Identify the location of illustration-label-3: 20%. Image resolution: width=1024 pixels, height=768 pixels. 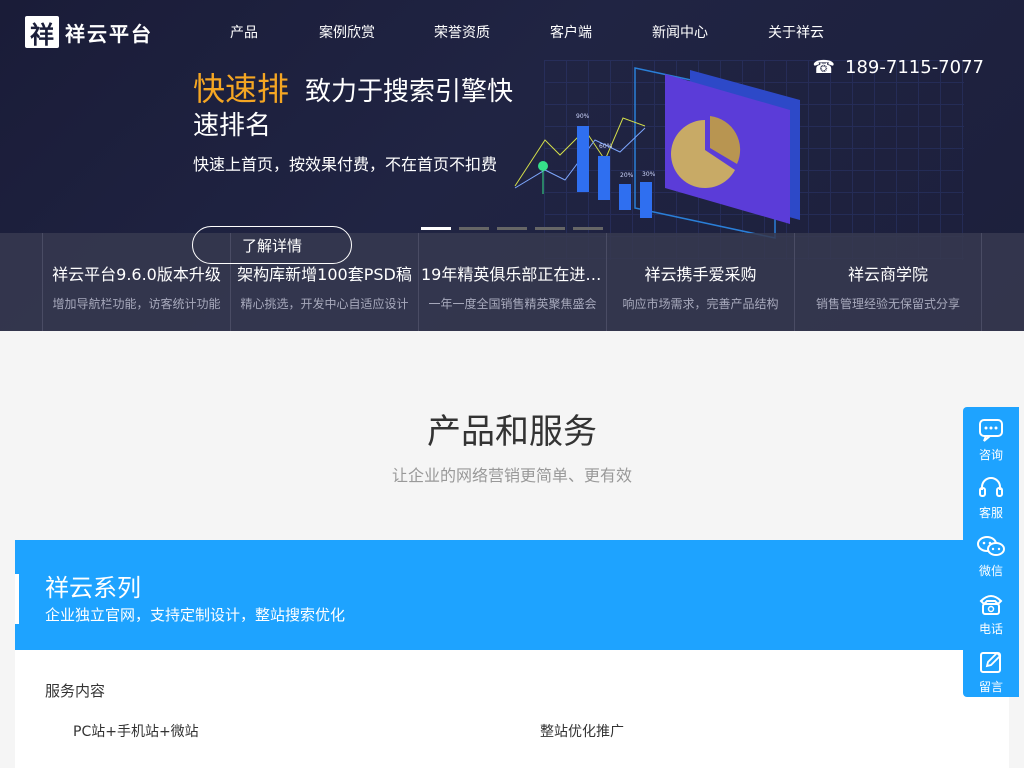
(627, 175).